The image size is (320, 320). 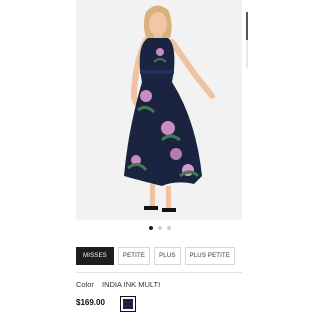 What do you see at coordinates (210, 256) in the screenshot?
I see `size-tab-plus-petite: PLUS PETITE` at bounding box center [210, 256].